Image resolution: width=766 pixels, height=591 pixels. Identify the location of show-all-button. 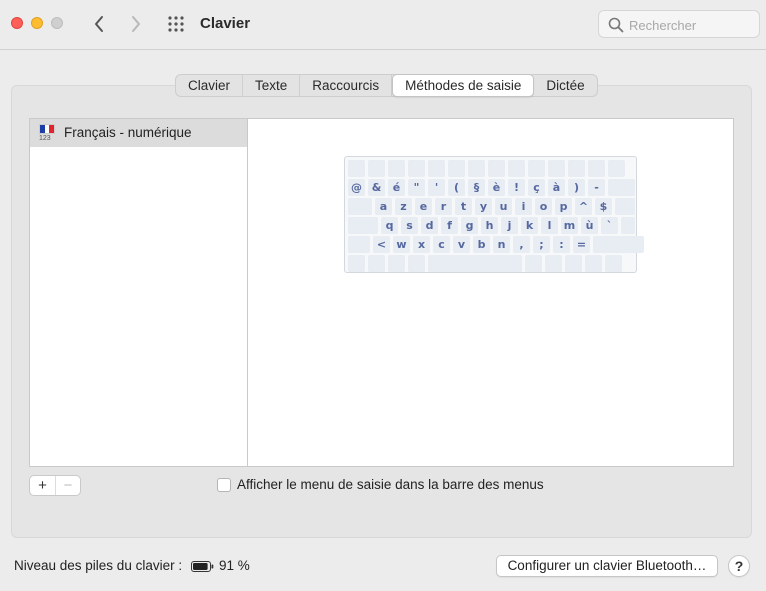
(176, 24).